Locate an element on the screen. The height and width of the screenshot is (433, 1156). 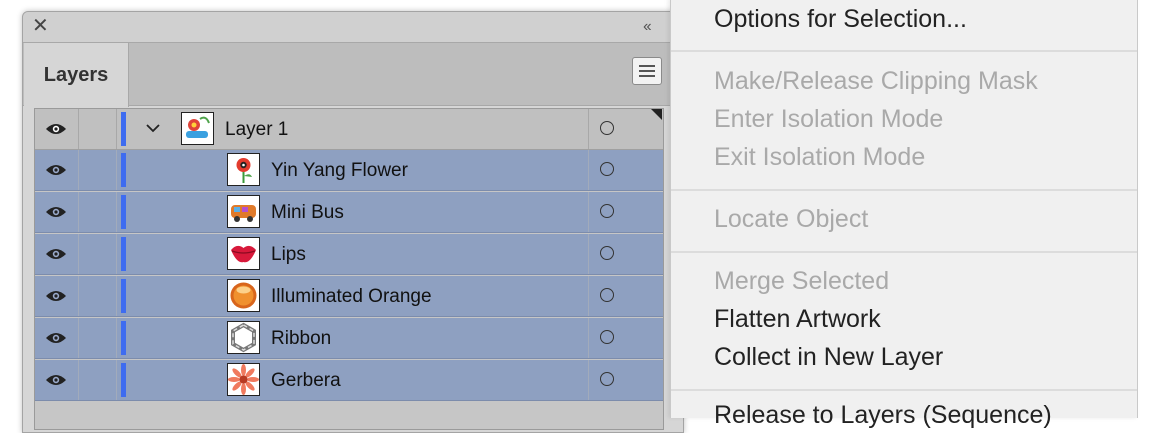
sublayer-row: Yin Yang Flower is located at coordinates (349, 170).